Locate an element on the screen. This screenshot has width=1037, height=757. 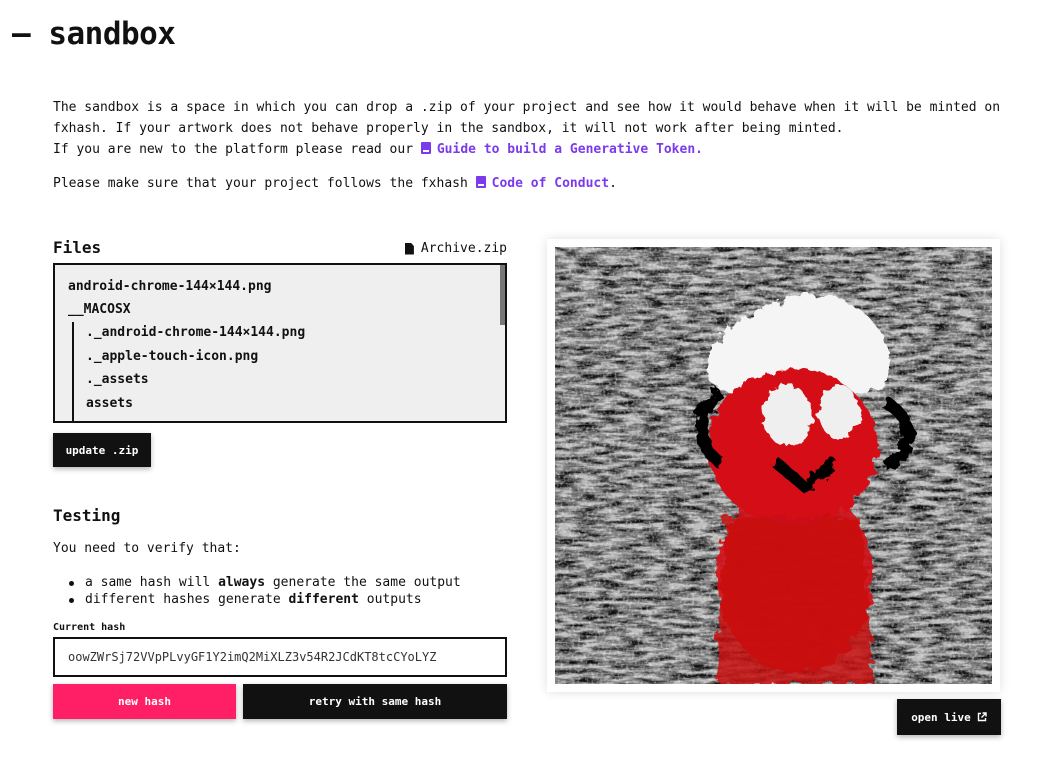
retry-same-hash-button: retry with same hash is located at coordinates (375, 701).